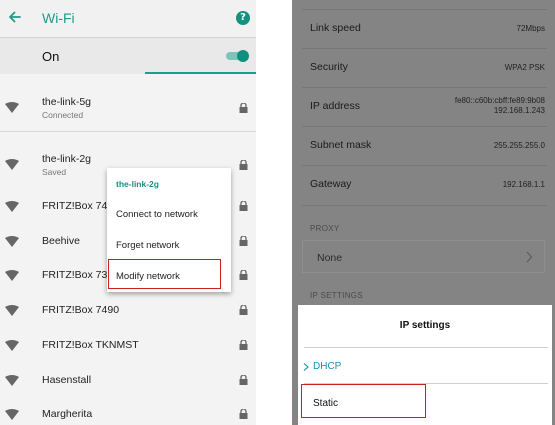  I want to click on tab-indicator, so click(200, 73).